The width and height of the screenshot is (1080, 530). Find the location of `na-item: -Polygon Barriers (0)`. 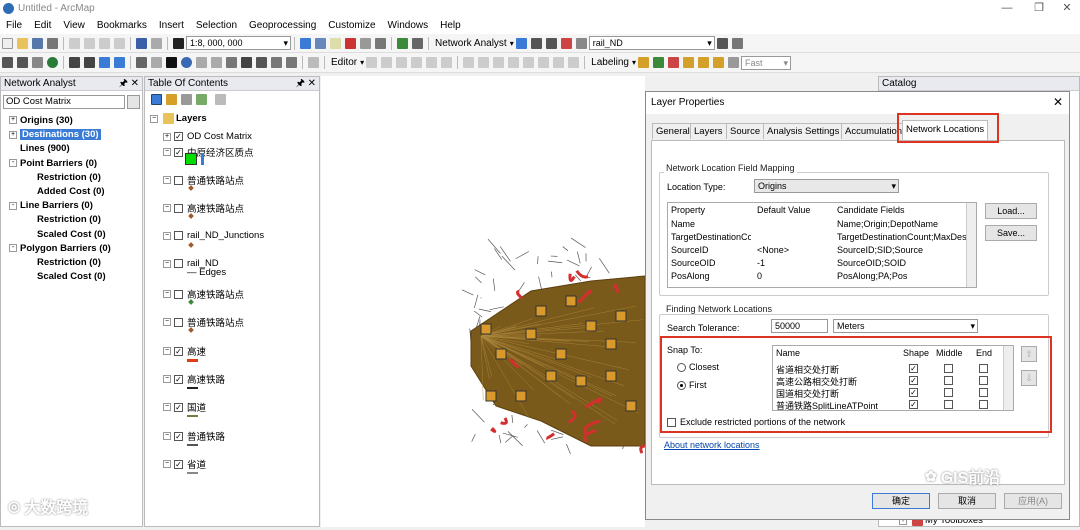

na-item: -Polygon Barriers (0) is located at coordinates (60, 248).